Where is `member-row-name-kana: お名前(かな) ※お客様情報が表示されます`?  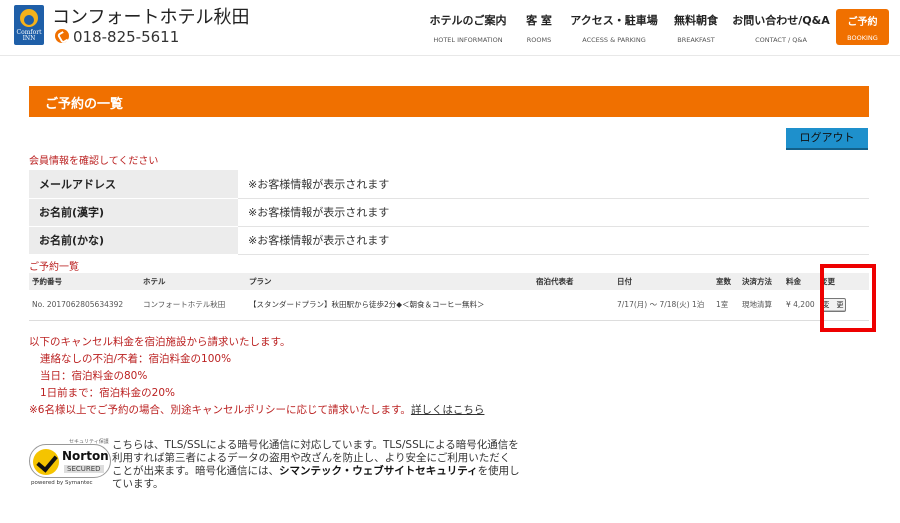
member-row-name-kana: お名前(かな) ※お客様情報が表示されます is located at coordinates (449, 240).